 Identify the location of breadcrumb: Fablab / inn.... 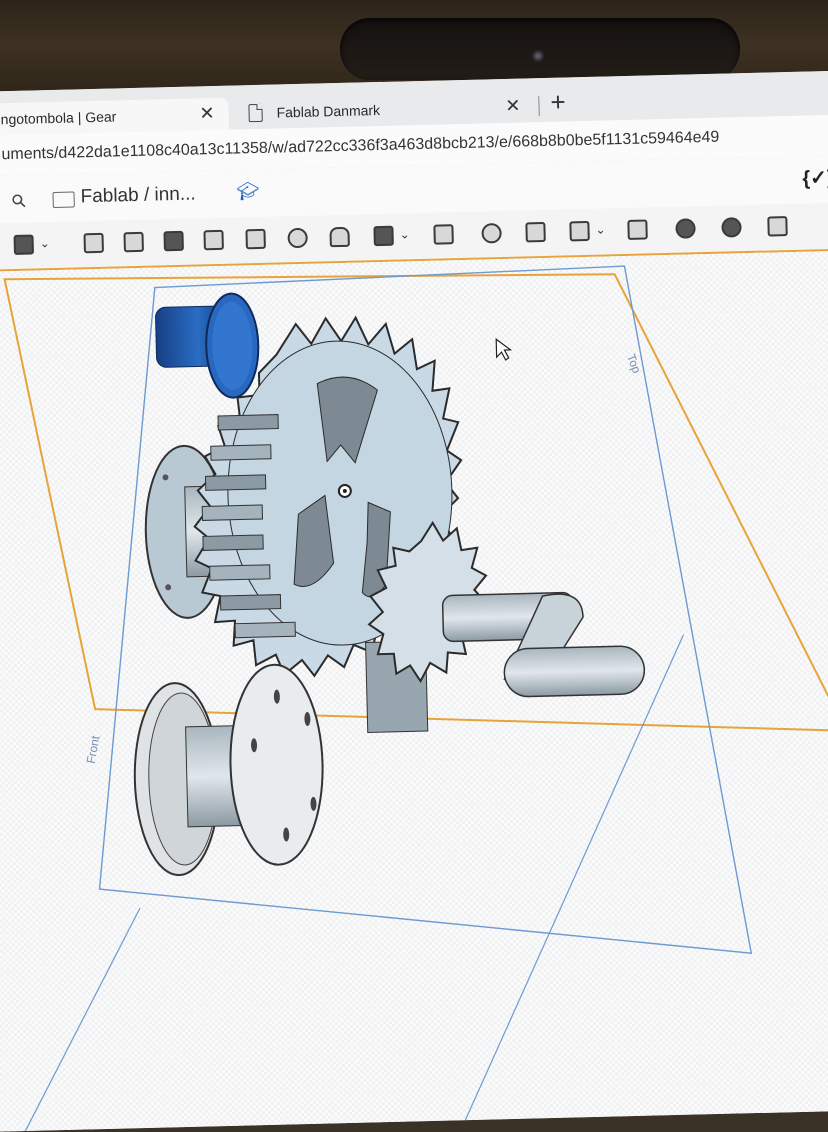
(138, 196).